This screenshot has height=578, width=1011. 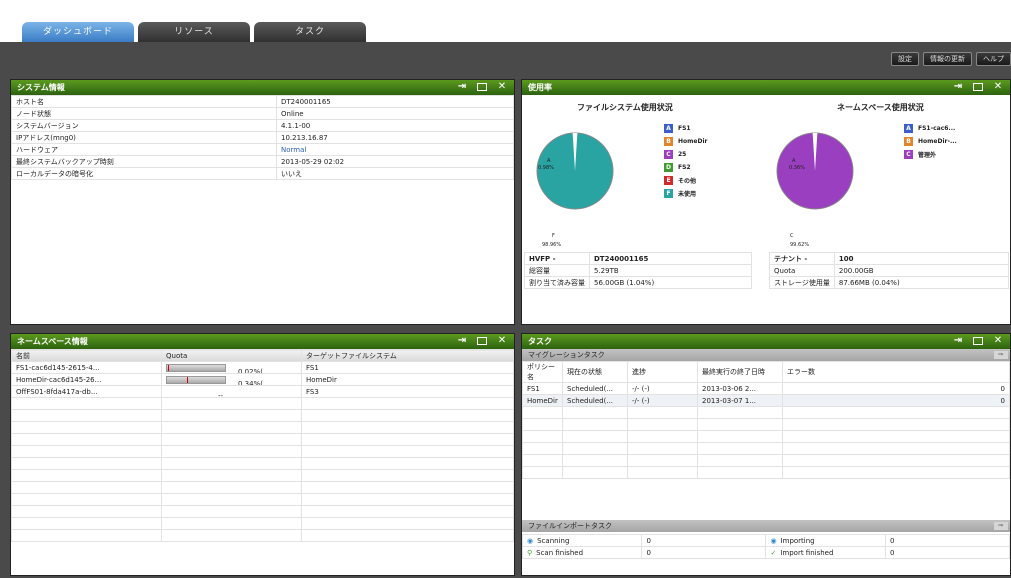 What do you see at coordinates (947, 59) in the screenshot?
I see `refresh-button: 情報の更新` at bounding box center [947, 59].